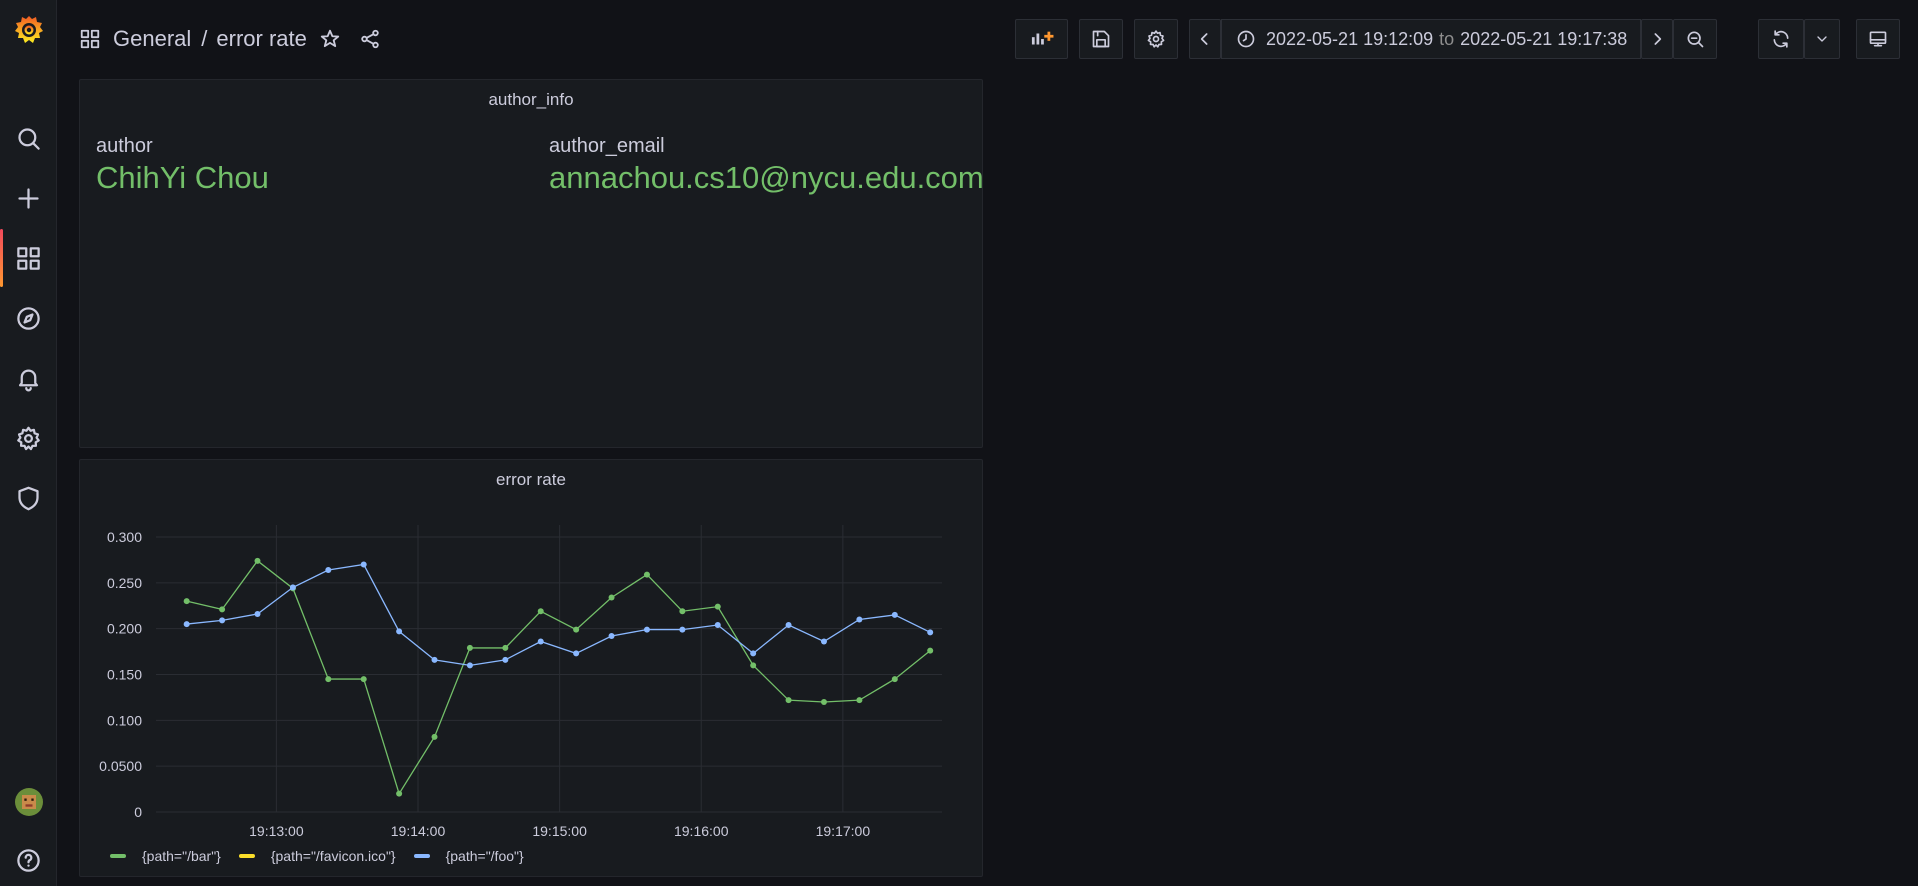  I want to click on refresh-interval-dropdown, so click(1822, 39).